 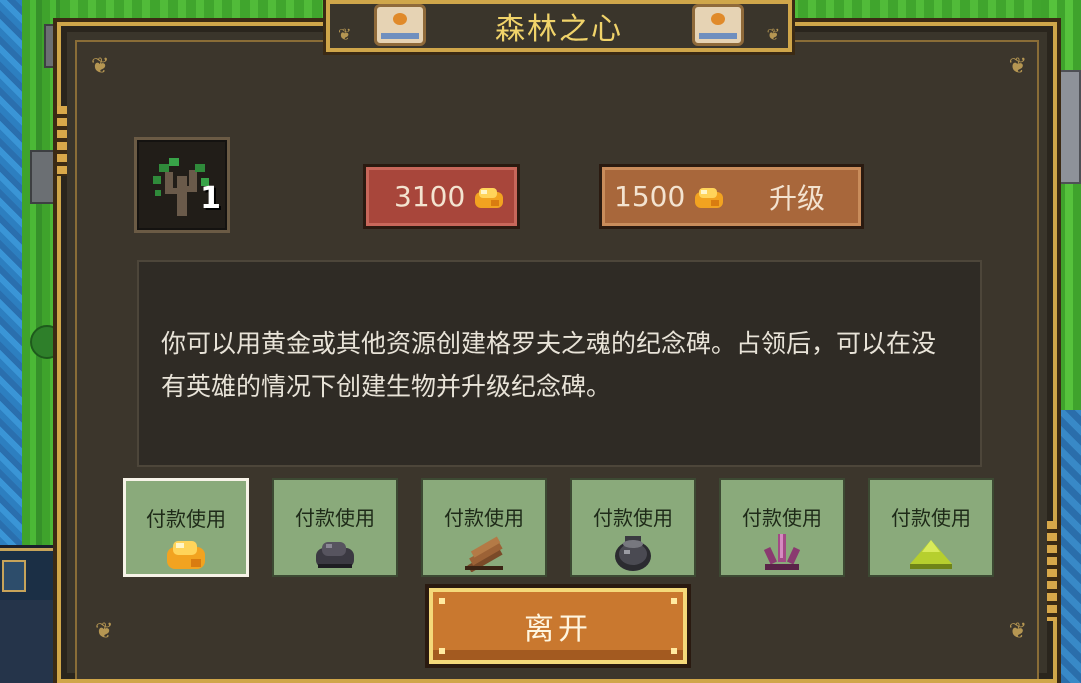 What do you see at coordinates (558, 629) in the screenshot?
I see `leave-label: 离开` at bounding box center [558, 629].